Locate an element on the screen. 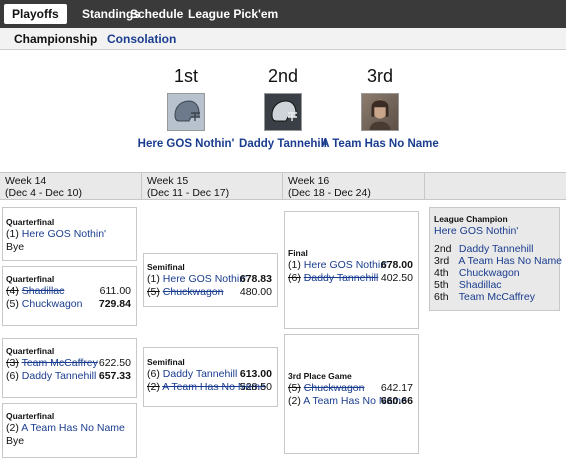  score: 657.33 is located at coordinates (114, 376).